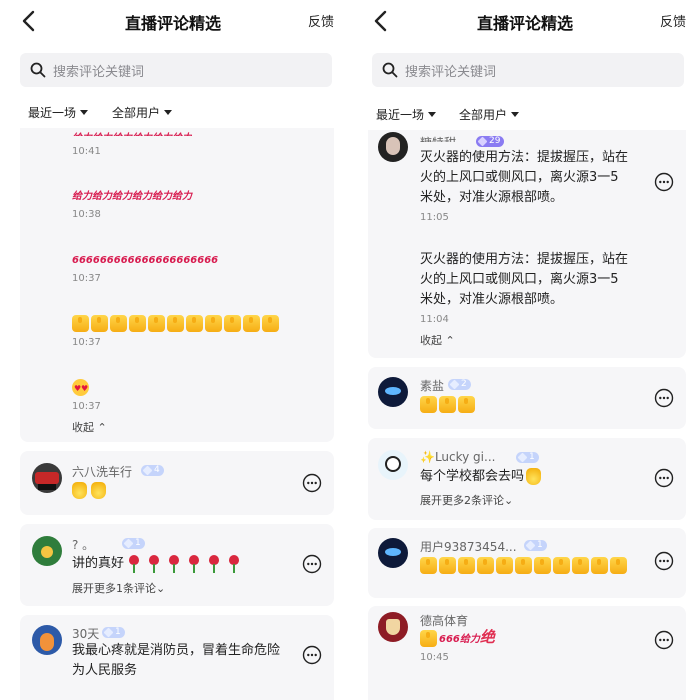 This screenshot has width=700, height=700. What do you see at coordinates (526, 115) in the screenshot?
I see `filter-bar: 最近一场 全部用户` at bounding box center [526, 115].